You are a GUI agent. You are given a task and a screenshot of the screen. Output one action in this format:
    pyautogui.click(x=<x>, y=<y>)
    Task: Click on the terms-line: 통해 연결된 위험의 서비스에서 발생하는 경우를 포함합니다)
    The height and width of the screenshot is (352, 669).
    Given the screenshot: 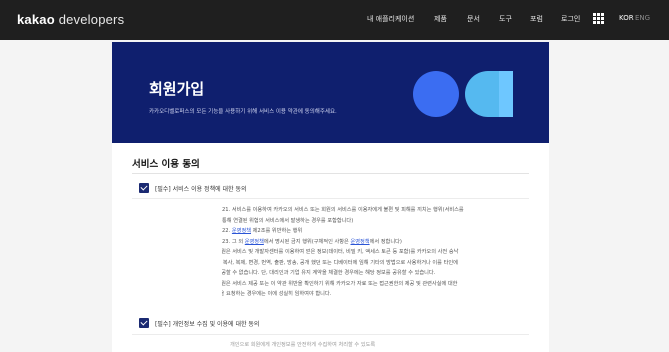 What is the action you would take?
    pyautogui.click(x=288, y=220)
    